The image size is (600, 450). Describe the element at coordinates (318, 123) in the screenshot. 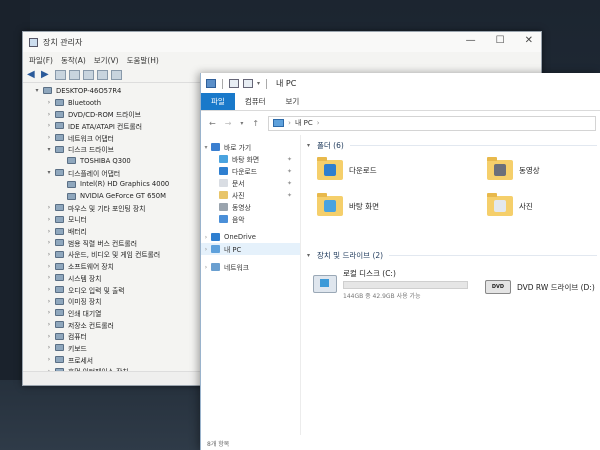

I see `chevron-right-icon-2: ›` at that location.